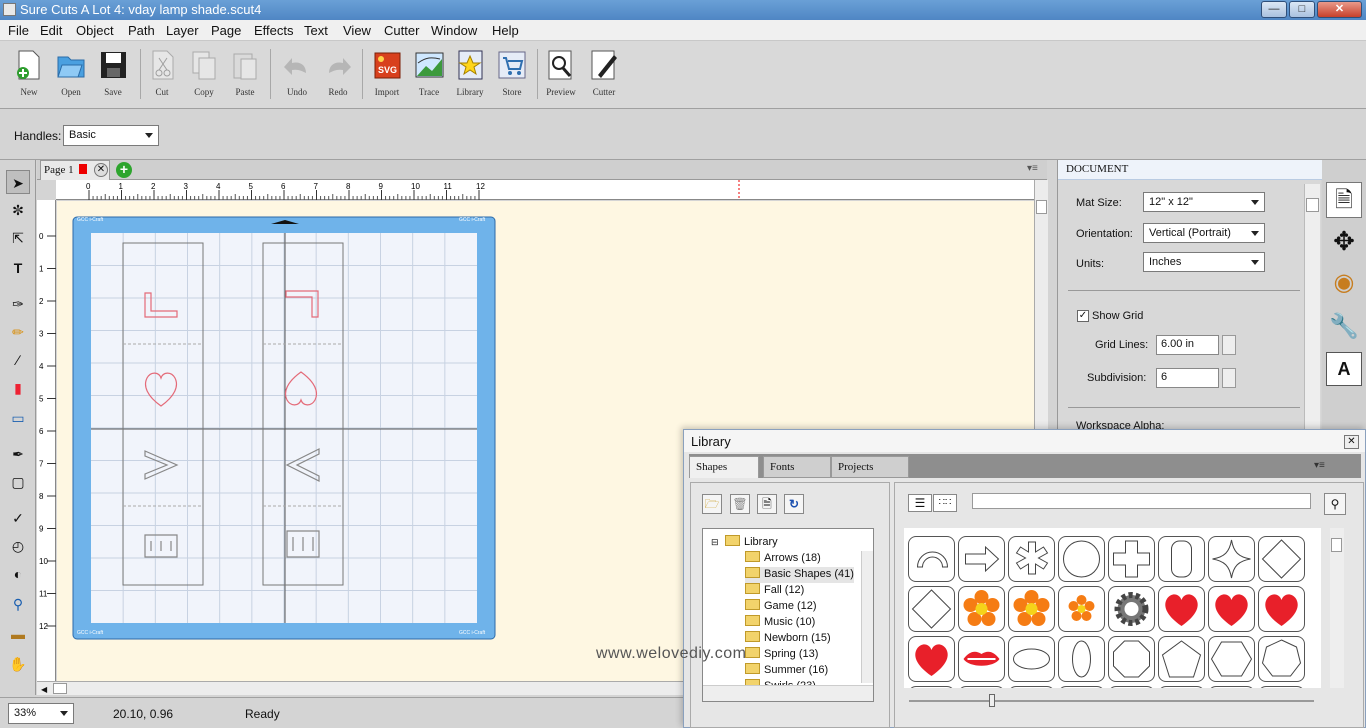 Image resolution: width=1366 pixels, height=728 pixels. Describe the element at coordinates (561, 73) in the screenshot. I see `preview-button: Preview` at that location.